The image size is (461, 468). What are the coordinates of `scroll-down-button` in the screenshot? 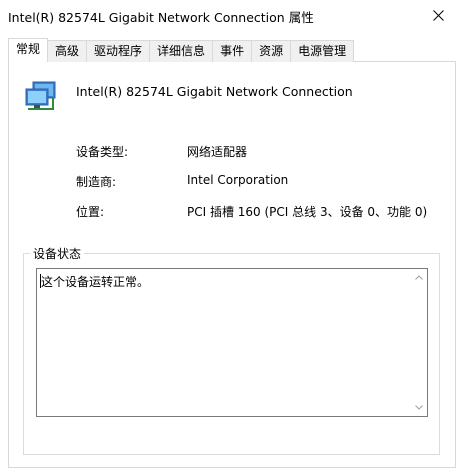 It's located at (418, 407).